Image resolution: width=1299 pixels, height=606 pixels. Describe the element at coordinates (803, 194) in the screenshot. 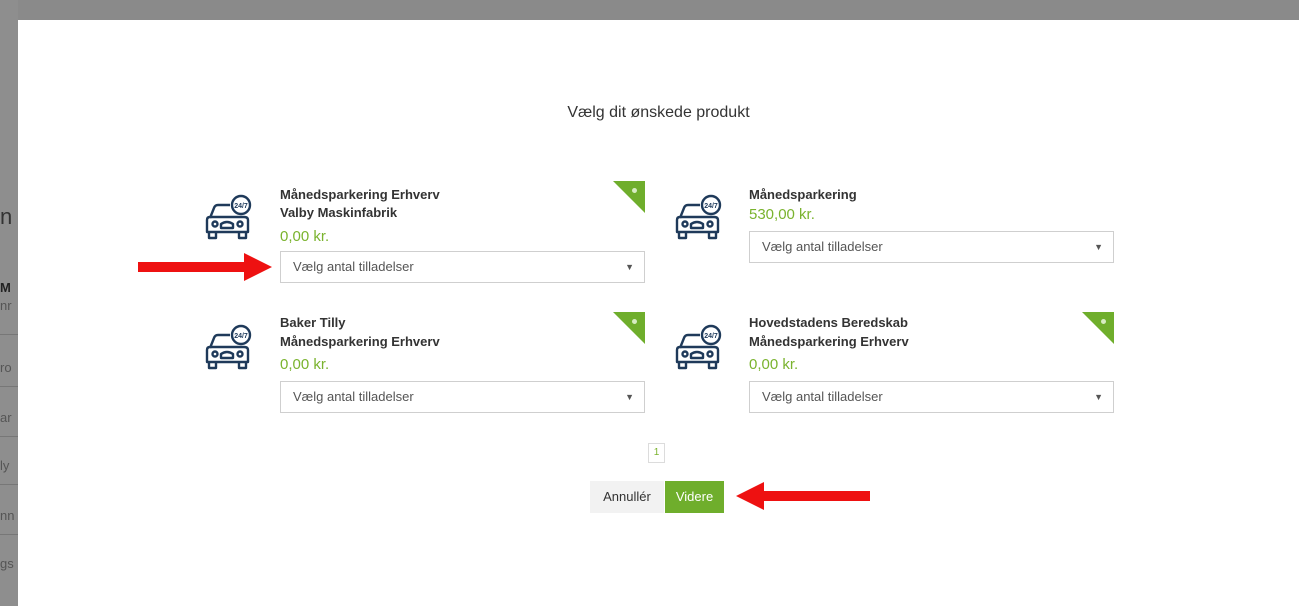

I see `product-name-line1: Månedsparkering` at that location.